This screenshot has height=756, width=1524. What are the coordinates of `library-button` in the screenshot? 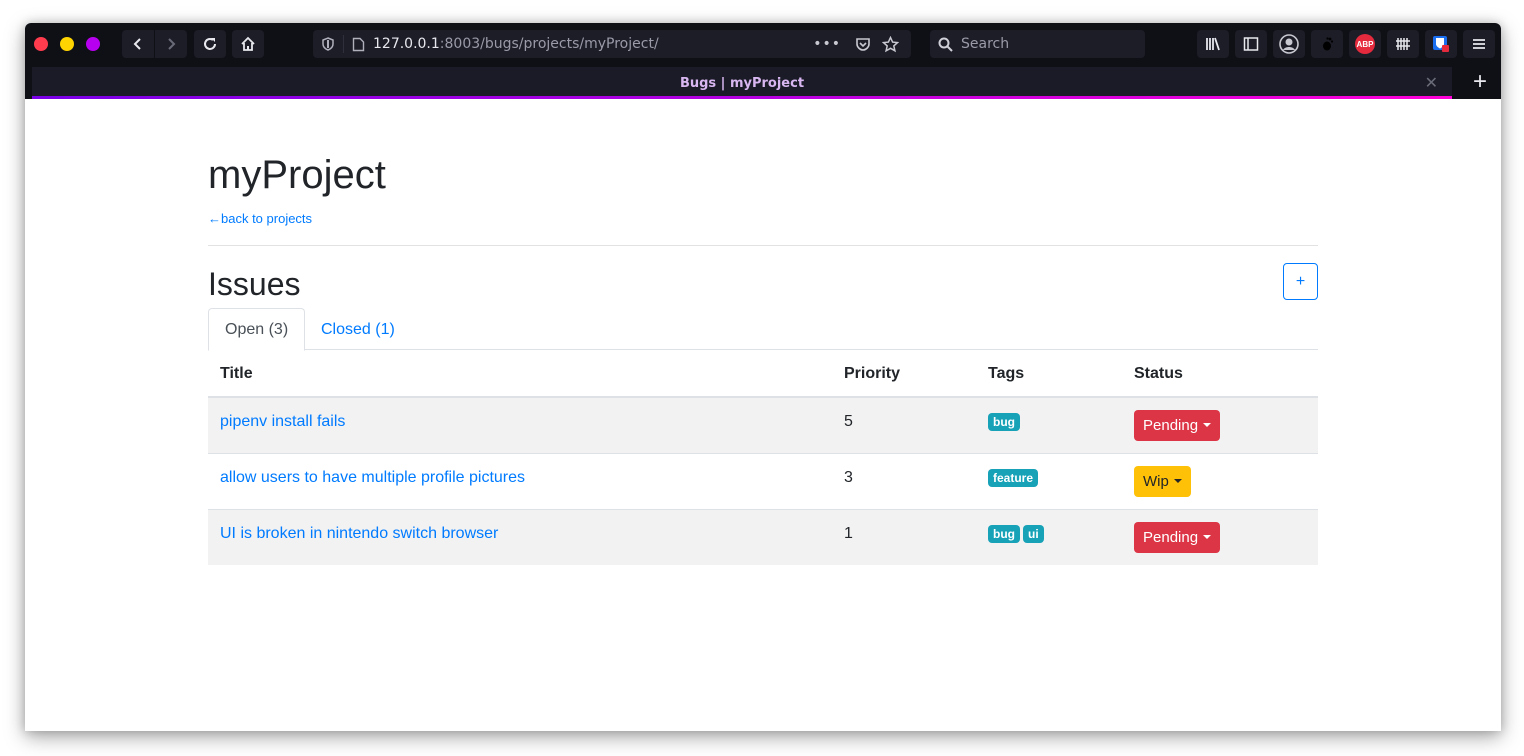 It's located at (1213, 44).